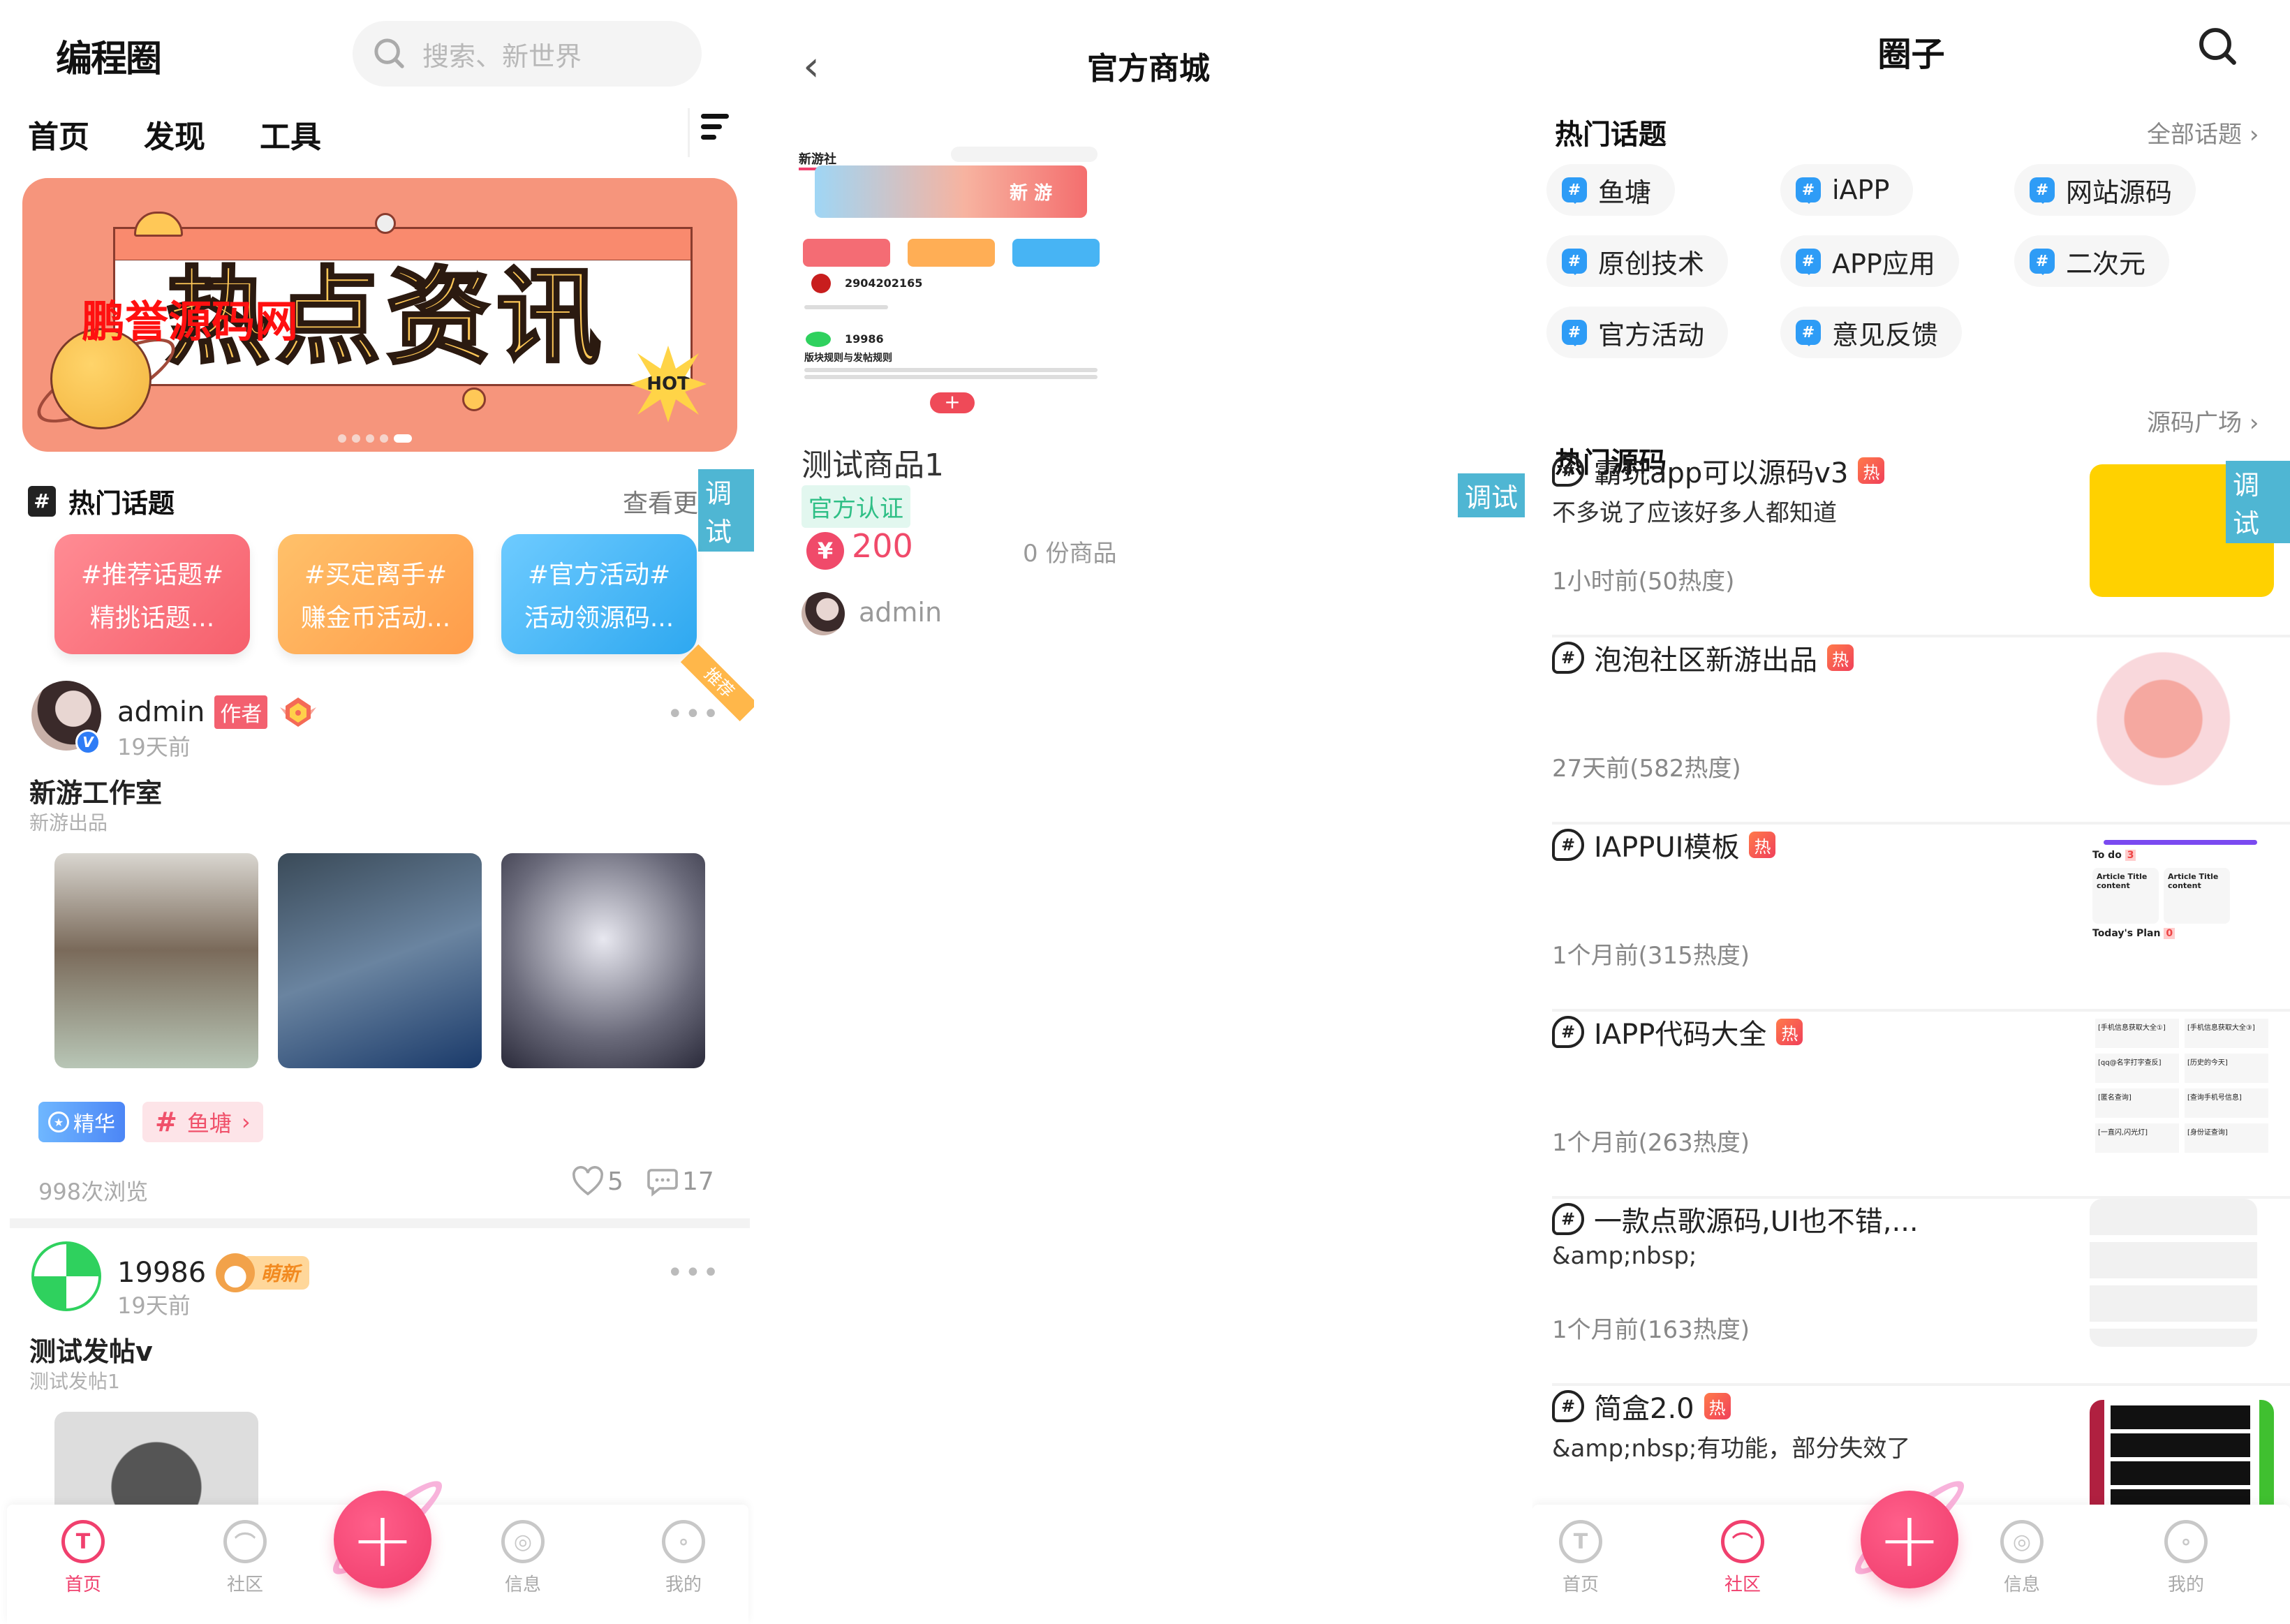  What do you see at coordinates (527, 54) in the screenshot?
I see `search-bar: 搜索、新世界` at bounding box center [527, 54].